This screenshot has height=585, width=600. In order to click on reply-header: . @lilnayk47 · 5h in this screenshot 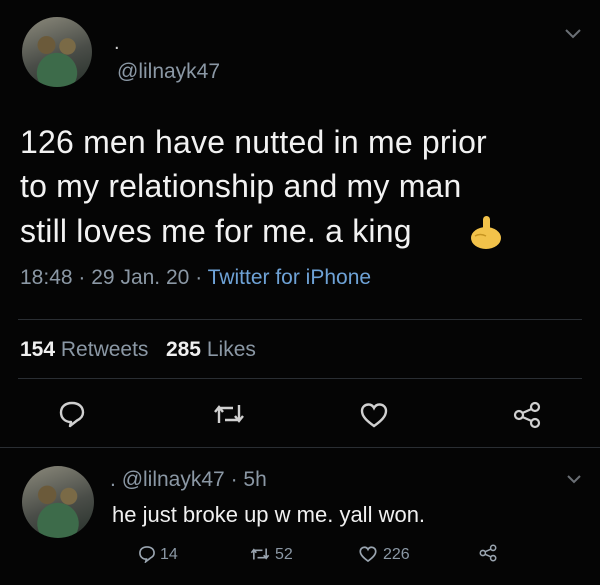, I will do `click(188, 480)`.